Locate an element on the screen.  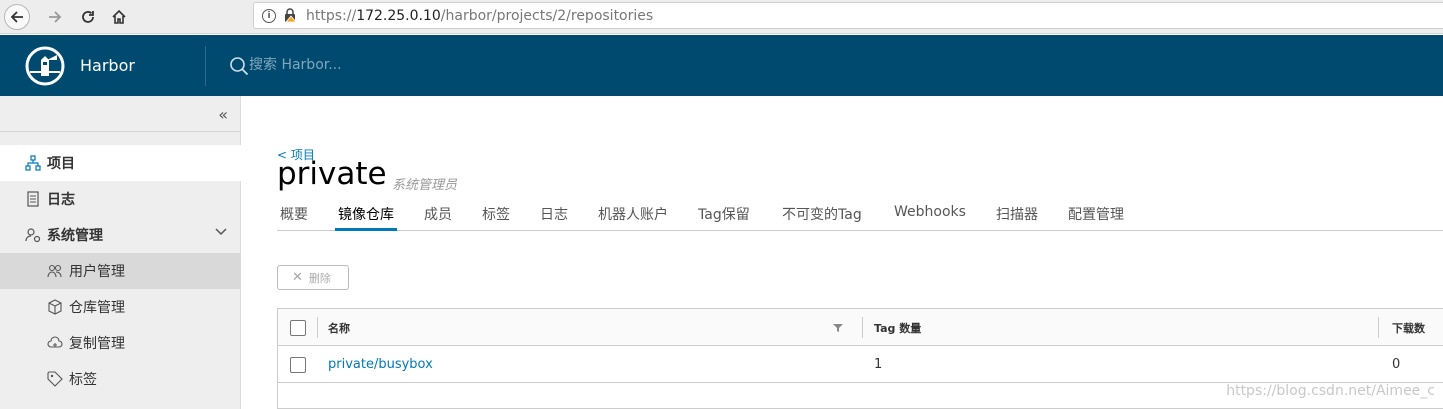
column-header-name: 名称 is located at coordinates (339, 328).